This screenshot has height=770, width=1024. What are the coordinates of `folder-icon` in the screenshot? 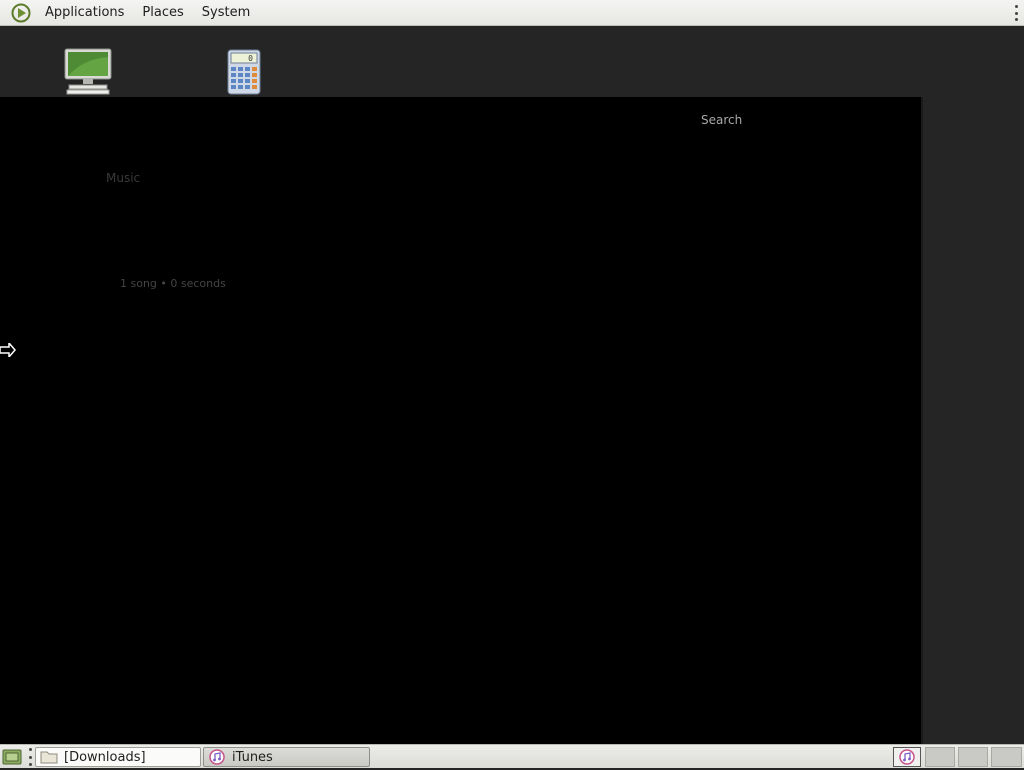 It's located at (49, 757).